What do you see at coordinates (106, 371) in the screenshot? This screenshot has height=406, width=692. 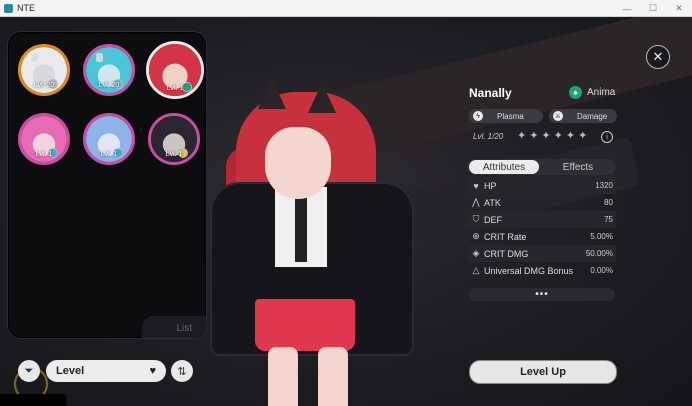 I see `sort-level-dropdown: Level ♥` at bounding box center [106, 371].